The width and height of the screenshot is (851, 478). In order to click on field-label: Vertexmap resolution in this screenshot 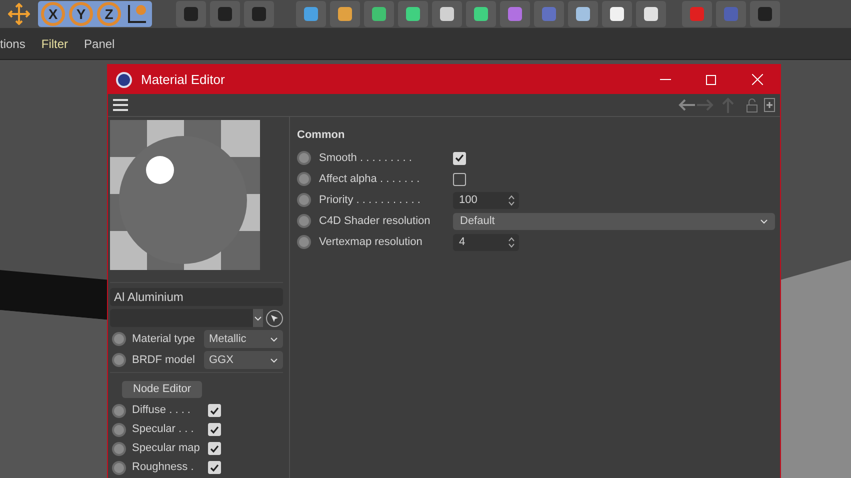, I will do `click(371, 242)`.